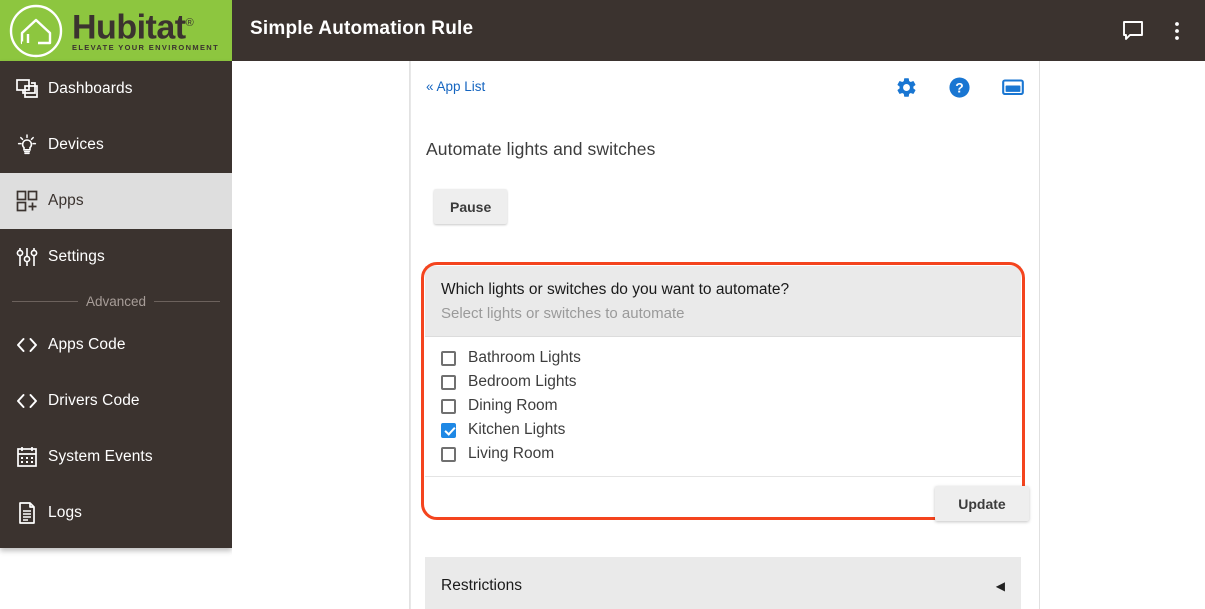 The width and height of the screenshot is (1205, 609). I want to click on list-item: Kitchen Lights, so click(723, 430).